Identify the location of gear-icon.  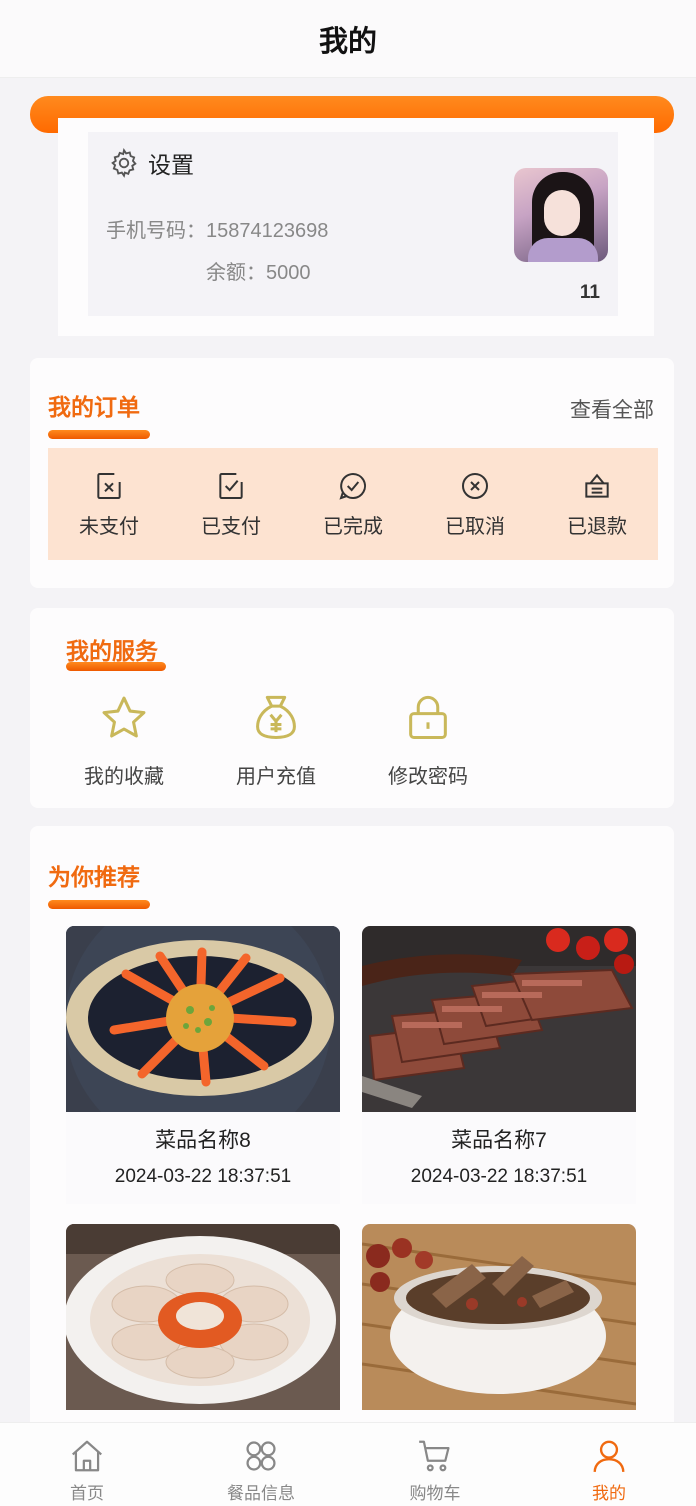
(124, 163).